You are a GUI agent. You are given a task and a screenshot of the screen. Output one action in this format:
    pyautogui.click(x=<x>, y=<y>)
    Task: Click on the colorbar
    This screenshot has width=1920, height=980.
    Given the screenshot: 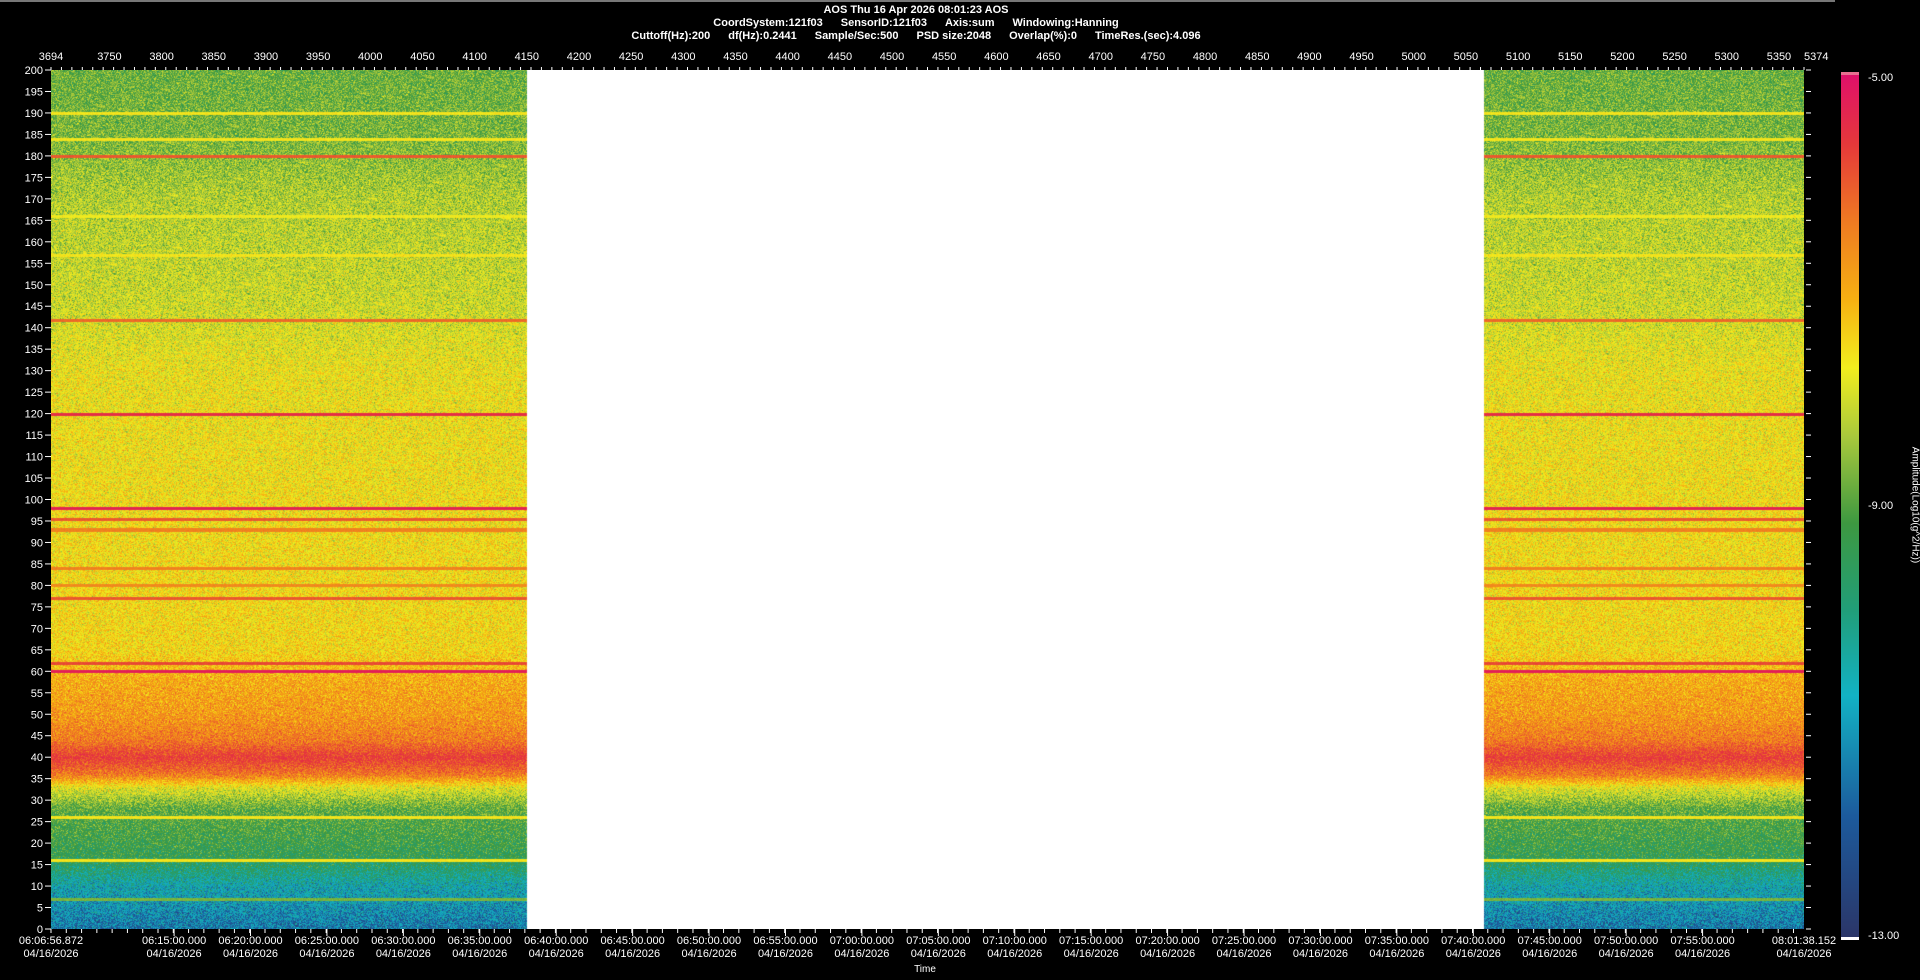 What is the action you would take?
    pyautogui.click(x=1850, y=506)
    